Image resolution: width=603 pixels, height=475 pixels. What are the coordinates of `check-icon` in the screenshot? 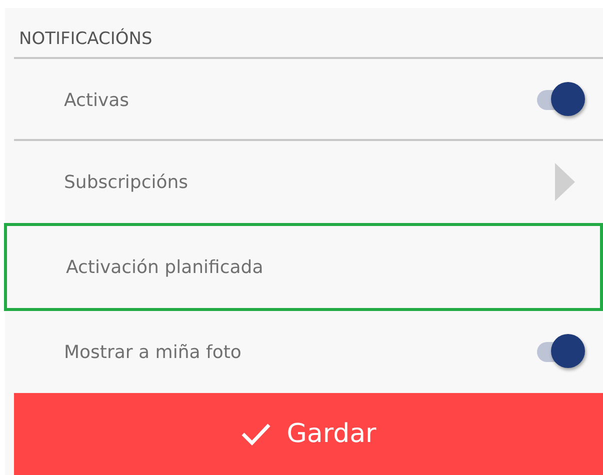 It's located at (255, 434).